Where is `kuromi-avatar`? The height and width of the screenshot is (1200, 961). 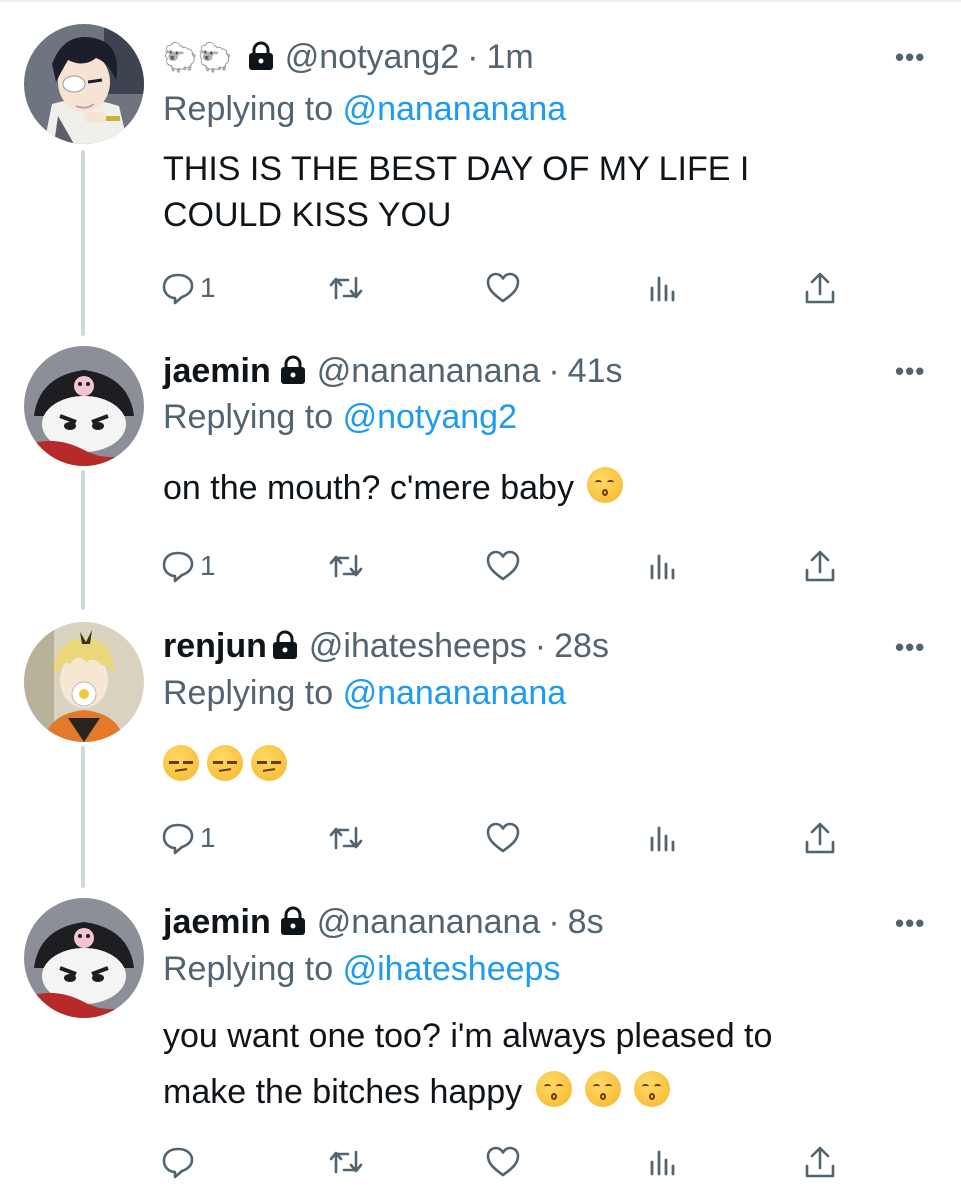
kuromi-avatar is located at coordinates (84, 958).